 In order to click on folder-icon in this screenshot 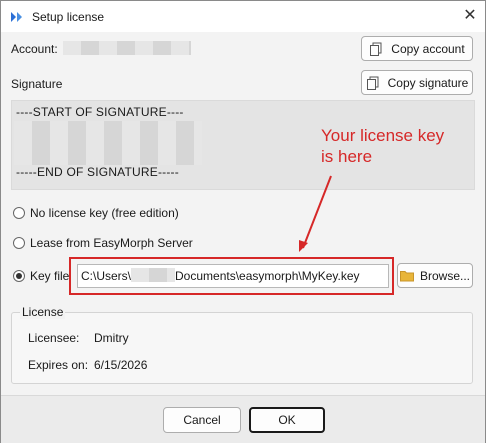, I will do `click(407, 276)`.